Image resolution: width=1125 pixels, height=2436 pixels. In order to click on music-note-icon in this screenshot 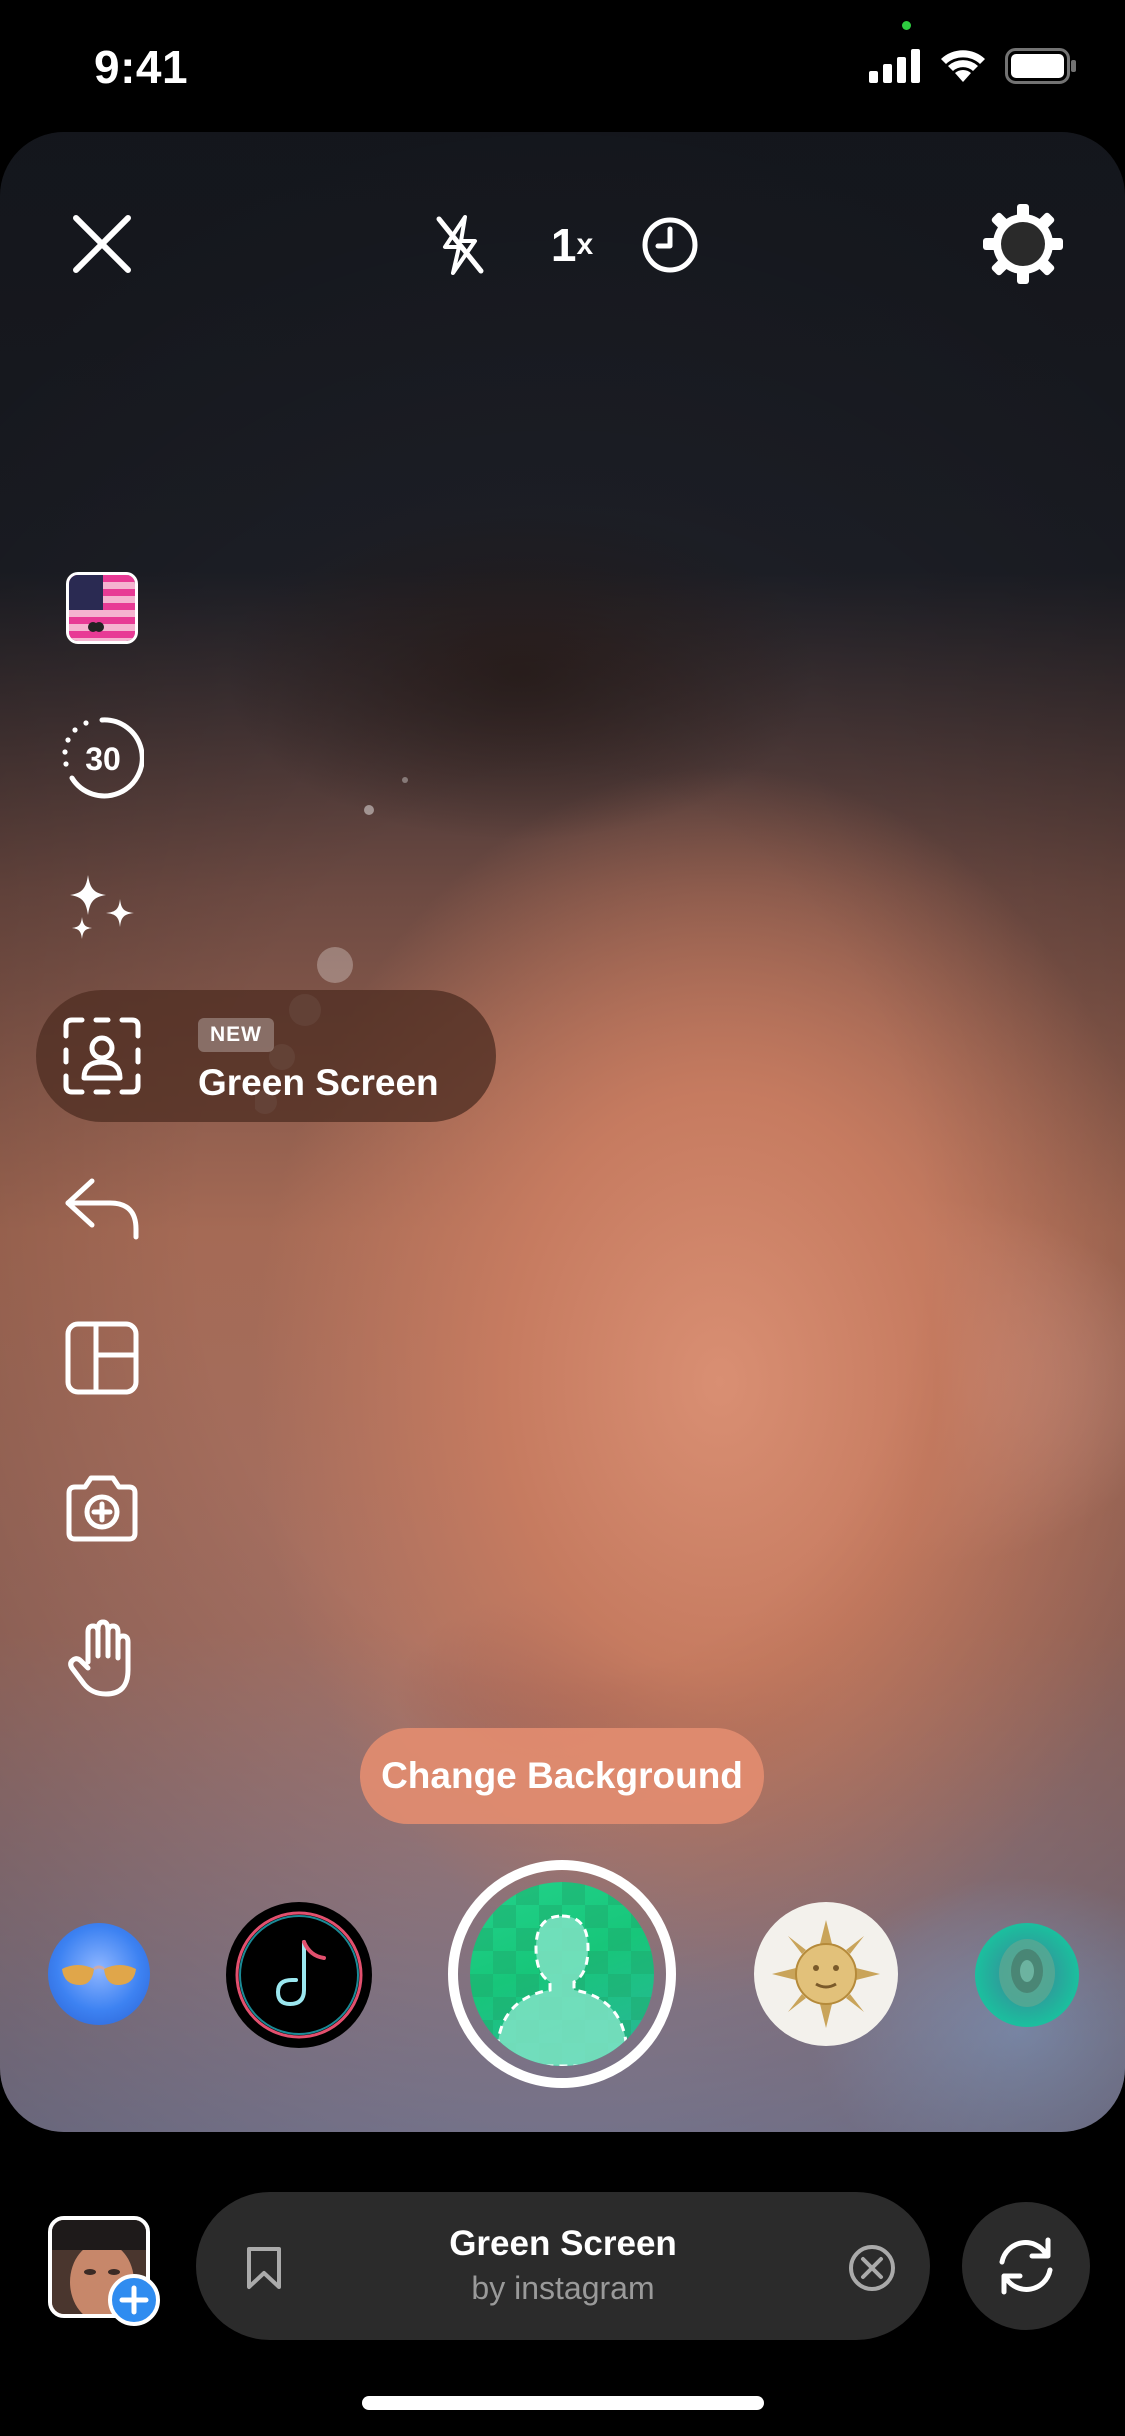, I will do `click(299, 1975)`.